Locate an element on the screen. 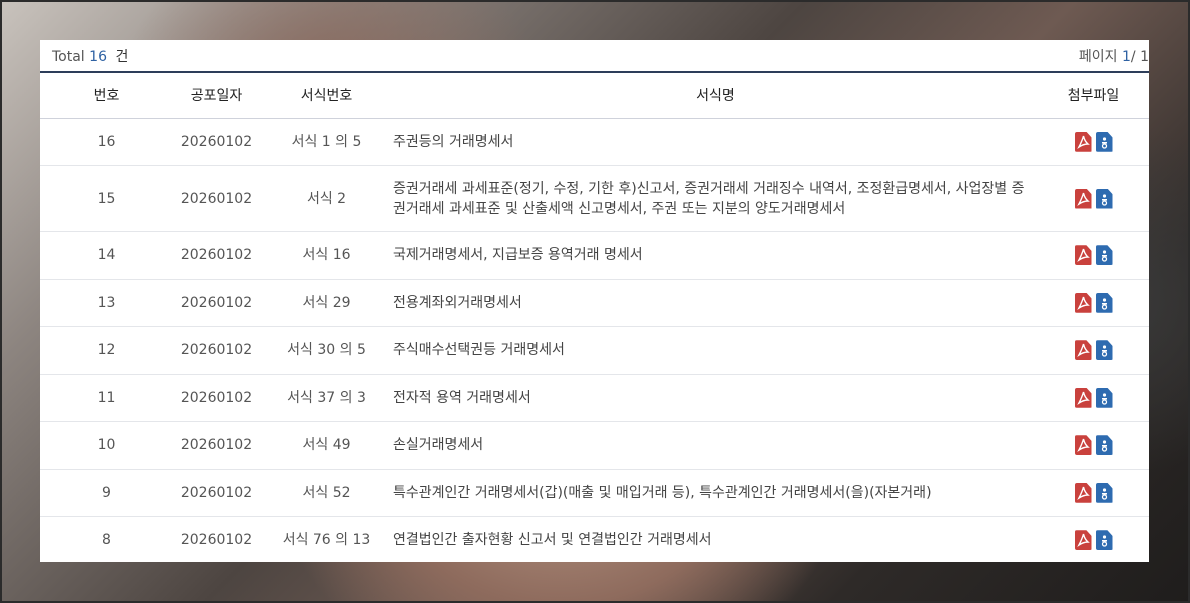 This screenshot has height=603, width=1190. row-number: 9 is located at coordinates (106, 493).